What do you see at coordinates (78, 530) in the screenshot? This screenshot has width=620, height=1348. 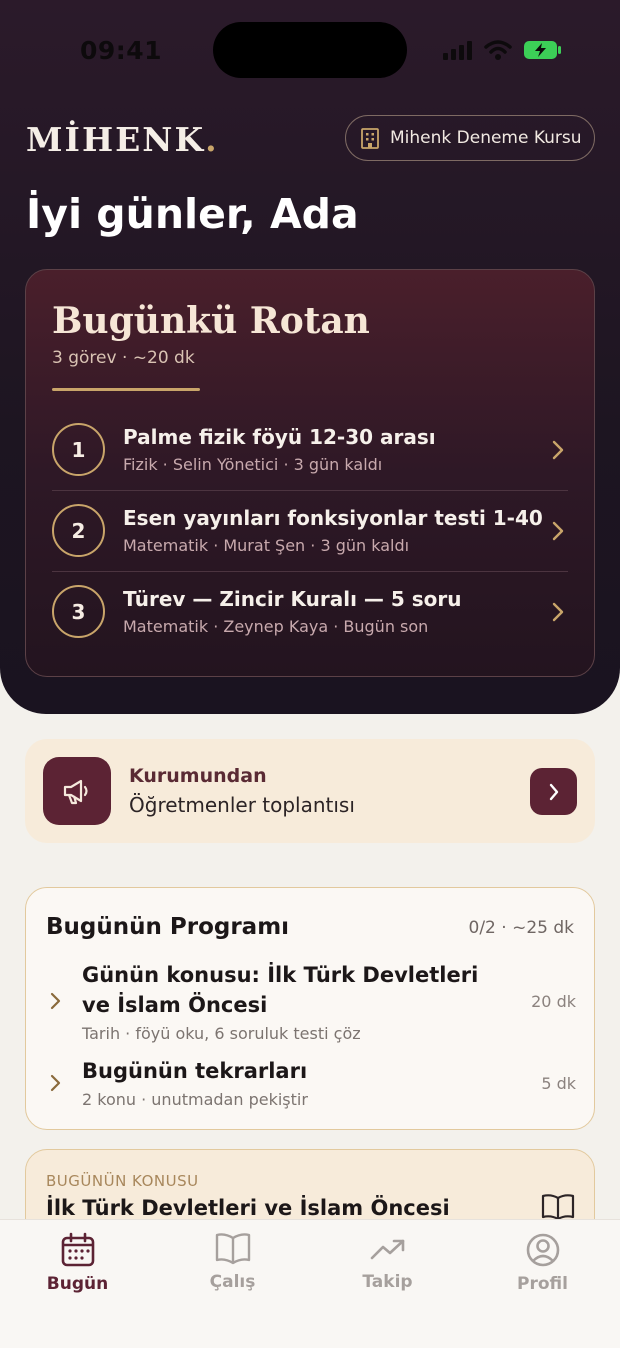 I see `task-number: 2` at bounding box center [78, 530].